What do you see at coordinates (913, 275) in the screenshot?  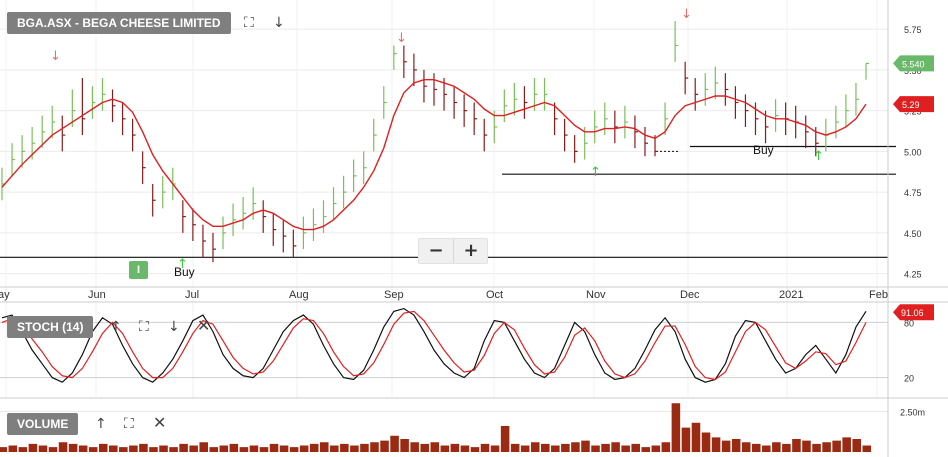 I see `price-tick-label: 4.25` at bounding box center [913, 275].